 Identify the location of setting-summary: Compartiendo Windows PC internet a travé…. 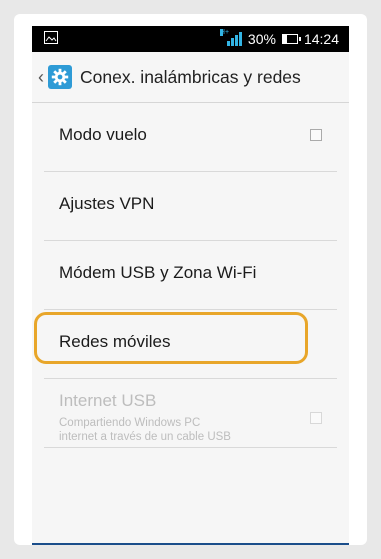
(145, 430).